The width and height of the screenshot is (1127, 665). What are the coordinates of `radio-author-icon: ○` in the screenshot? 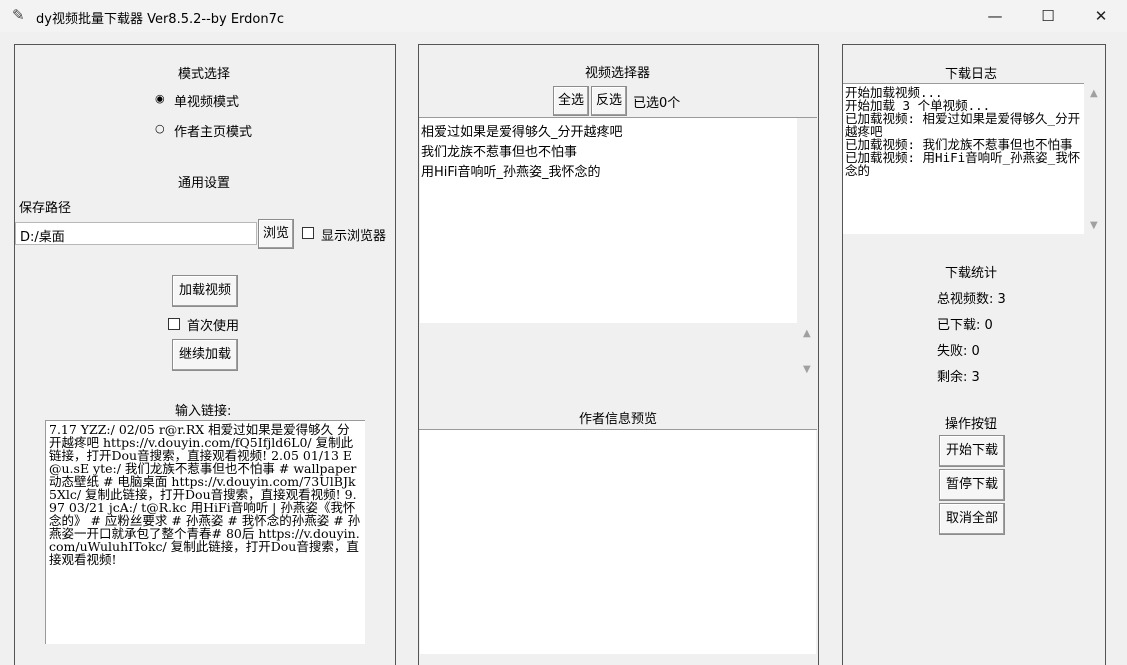 It's located at (160, 128).